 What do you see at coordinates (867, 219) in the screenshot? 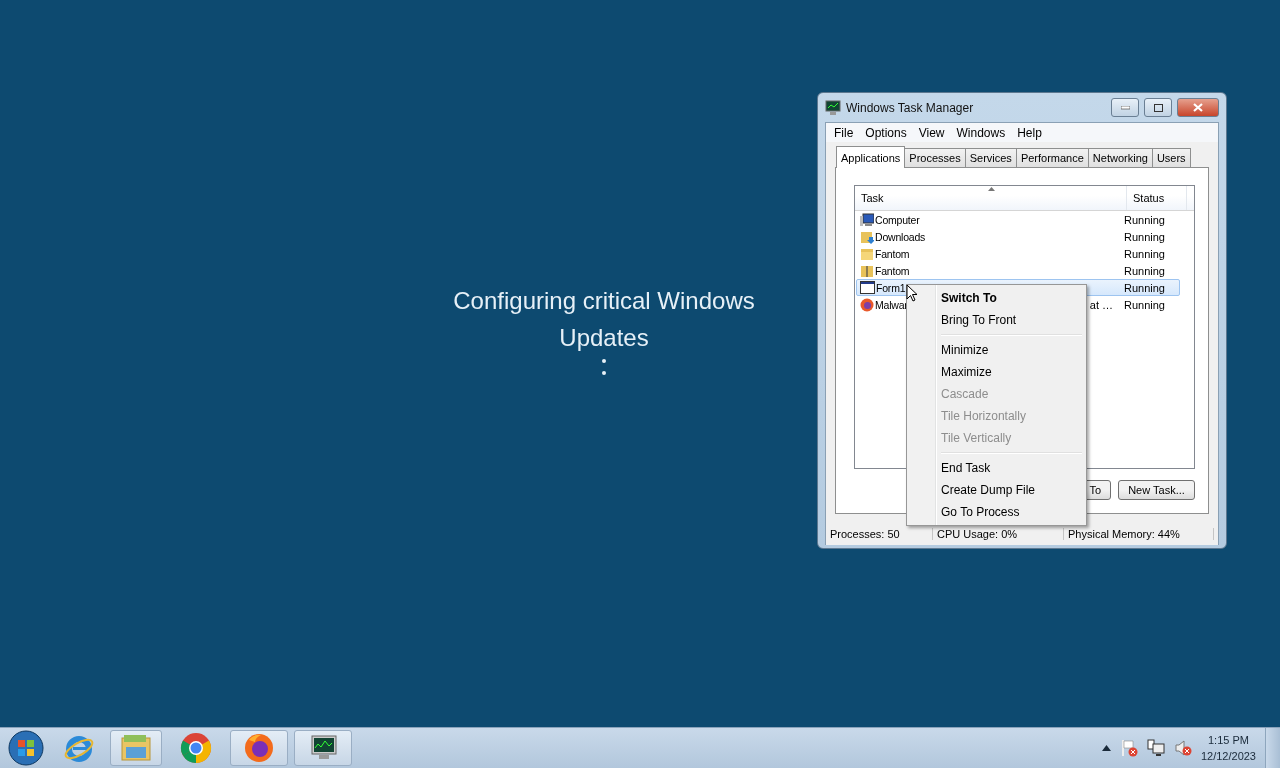
I see `computer-icon` at bounding box center [867, 219].